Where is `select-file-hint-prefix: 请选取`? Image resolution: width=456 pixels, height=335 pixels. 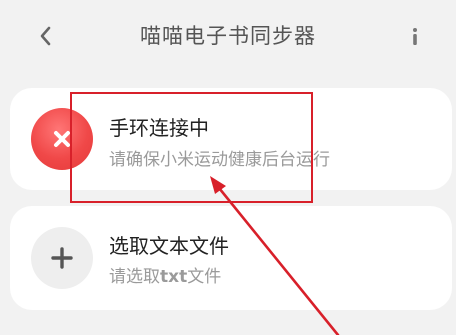 select-file-hint-prefix: 请选取 is located at coordinates (134, 277).